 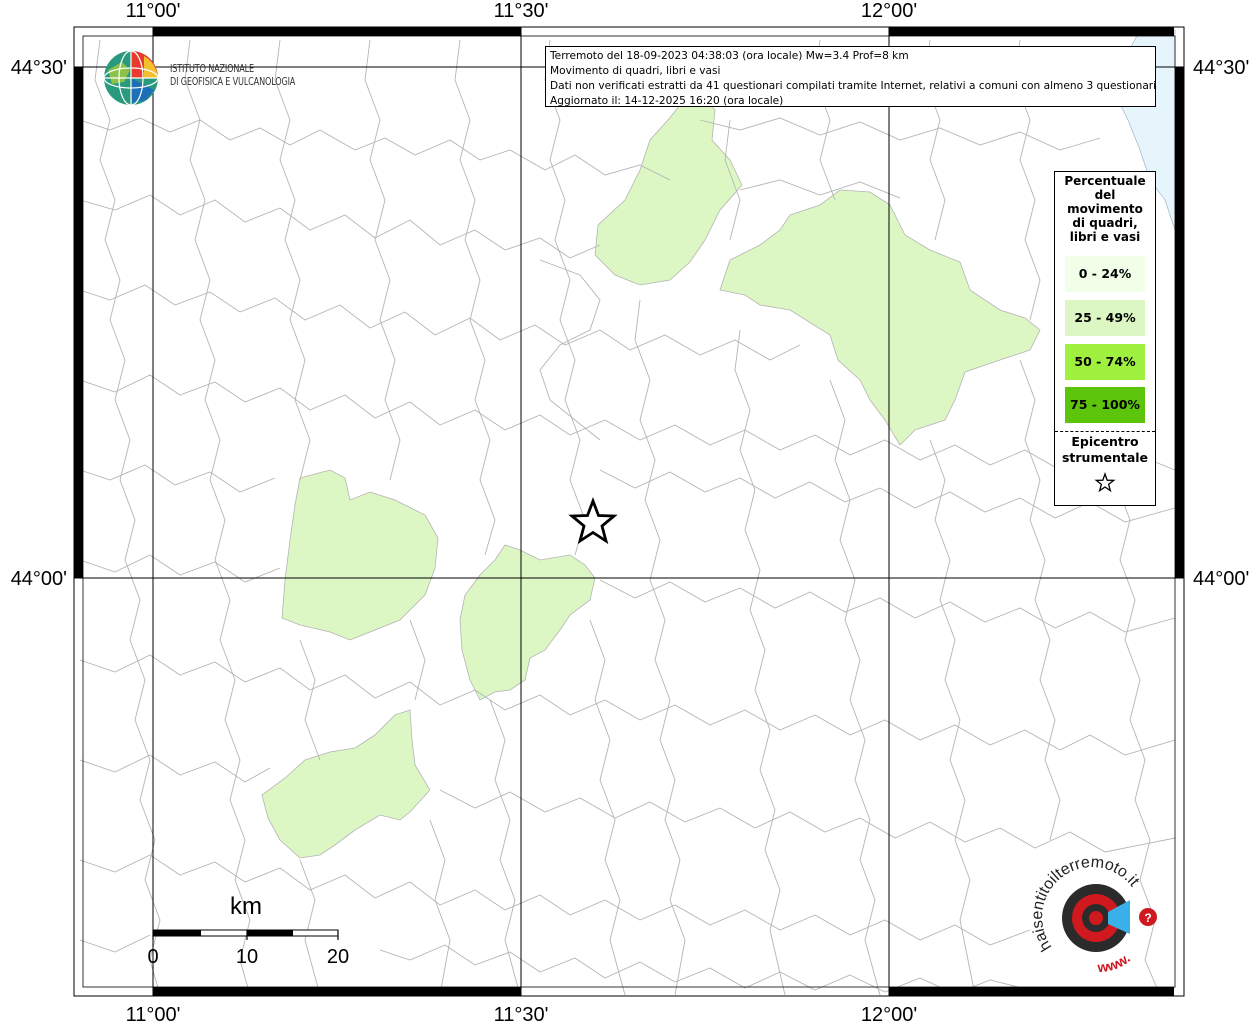 I want to click on legend-title-line: movimento, so click(x=1105, y=209).